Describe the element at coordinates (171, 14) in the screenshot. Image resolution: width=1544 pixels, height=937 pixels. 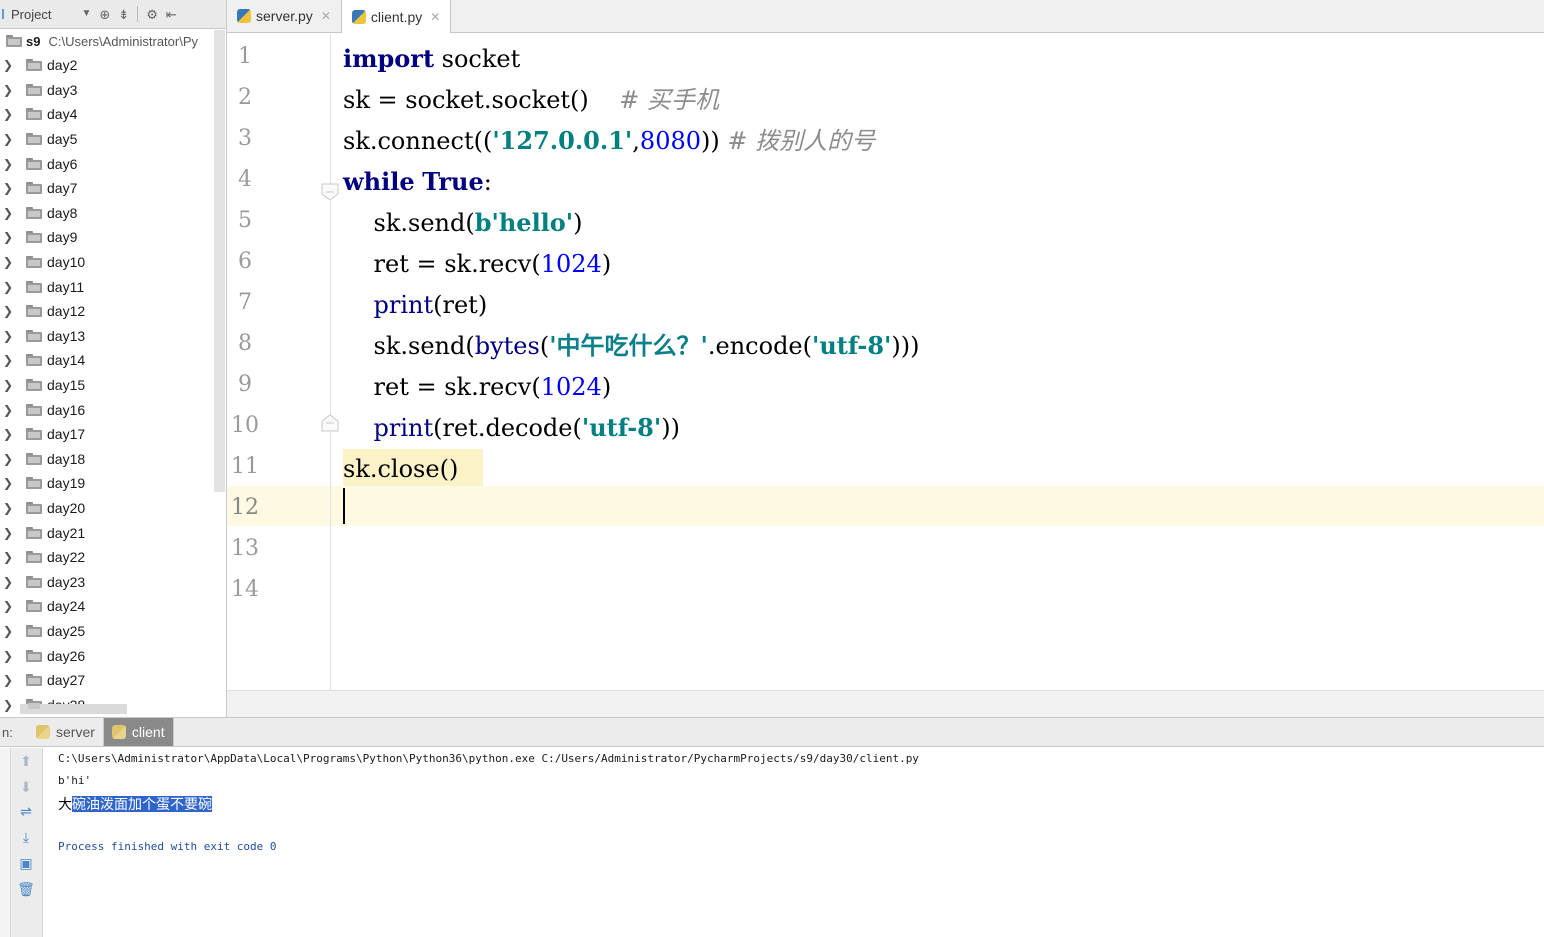
I see `hide-panel-icon: ⇤` at that location.